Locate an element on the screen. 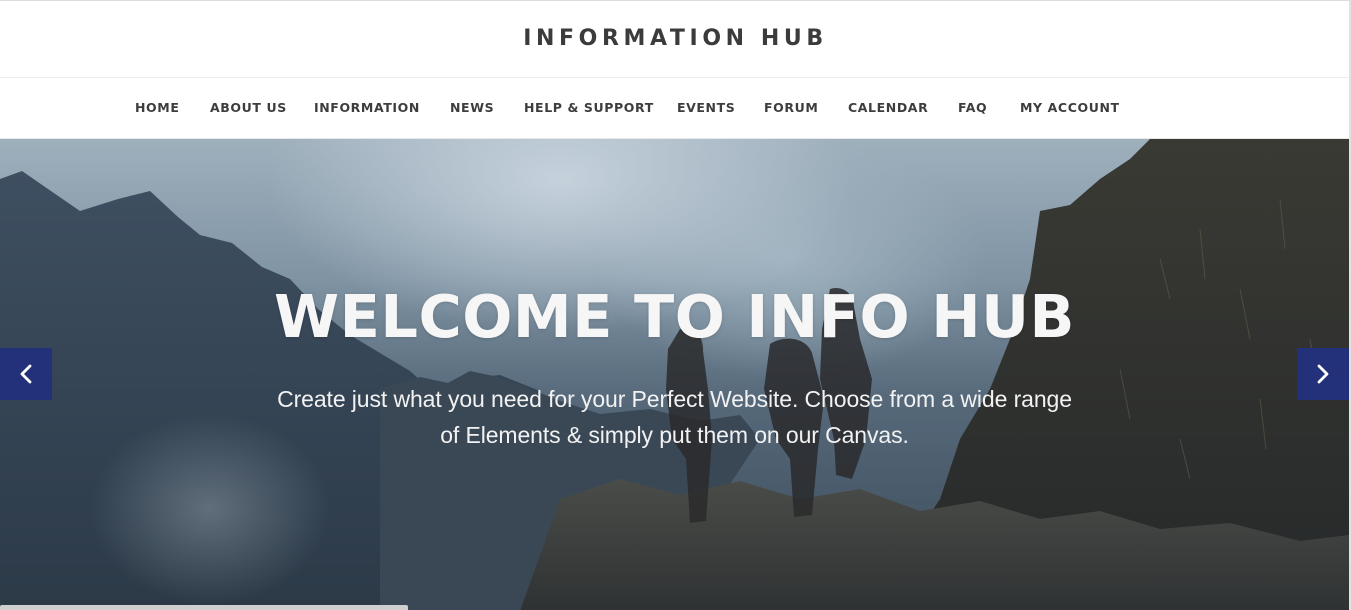 The height and width of the screenshot is (610, 1351). slider-prev-button is located at coordinates (26, 374).